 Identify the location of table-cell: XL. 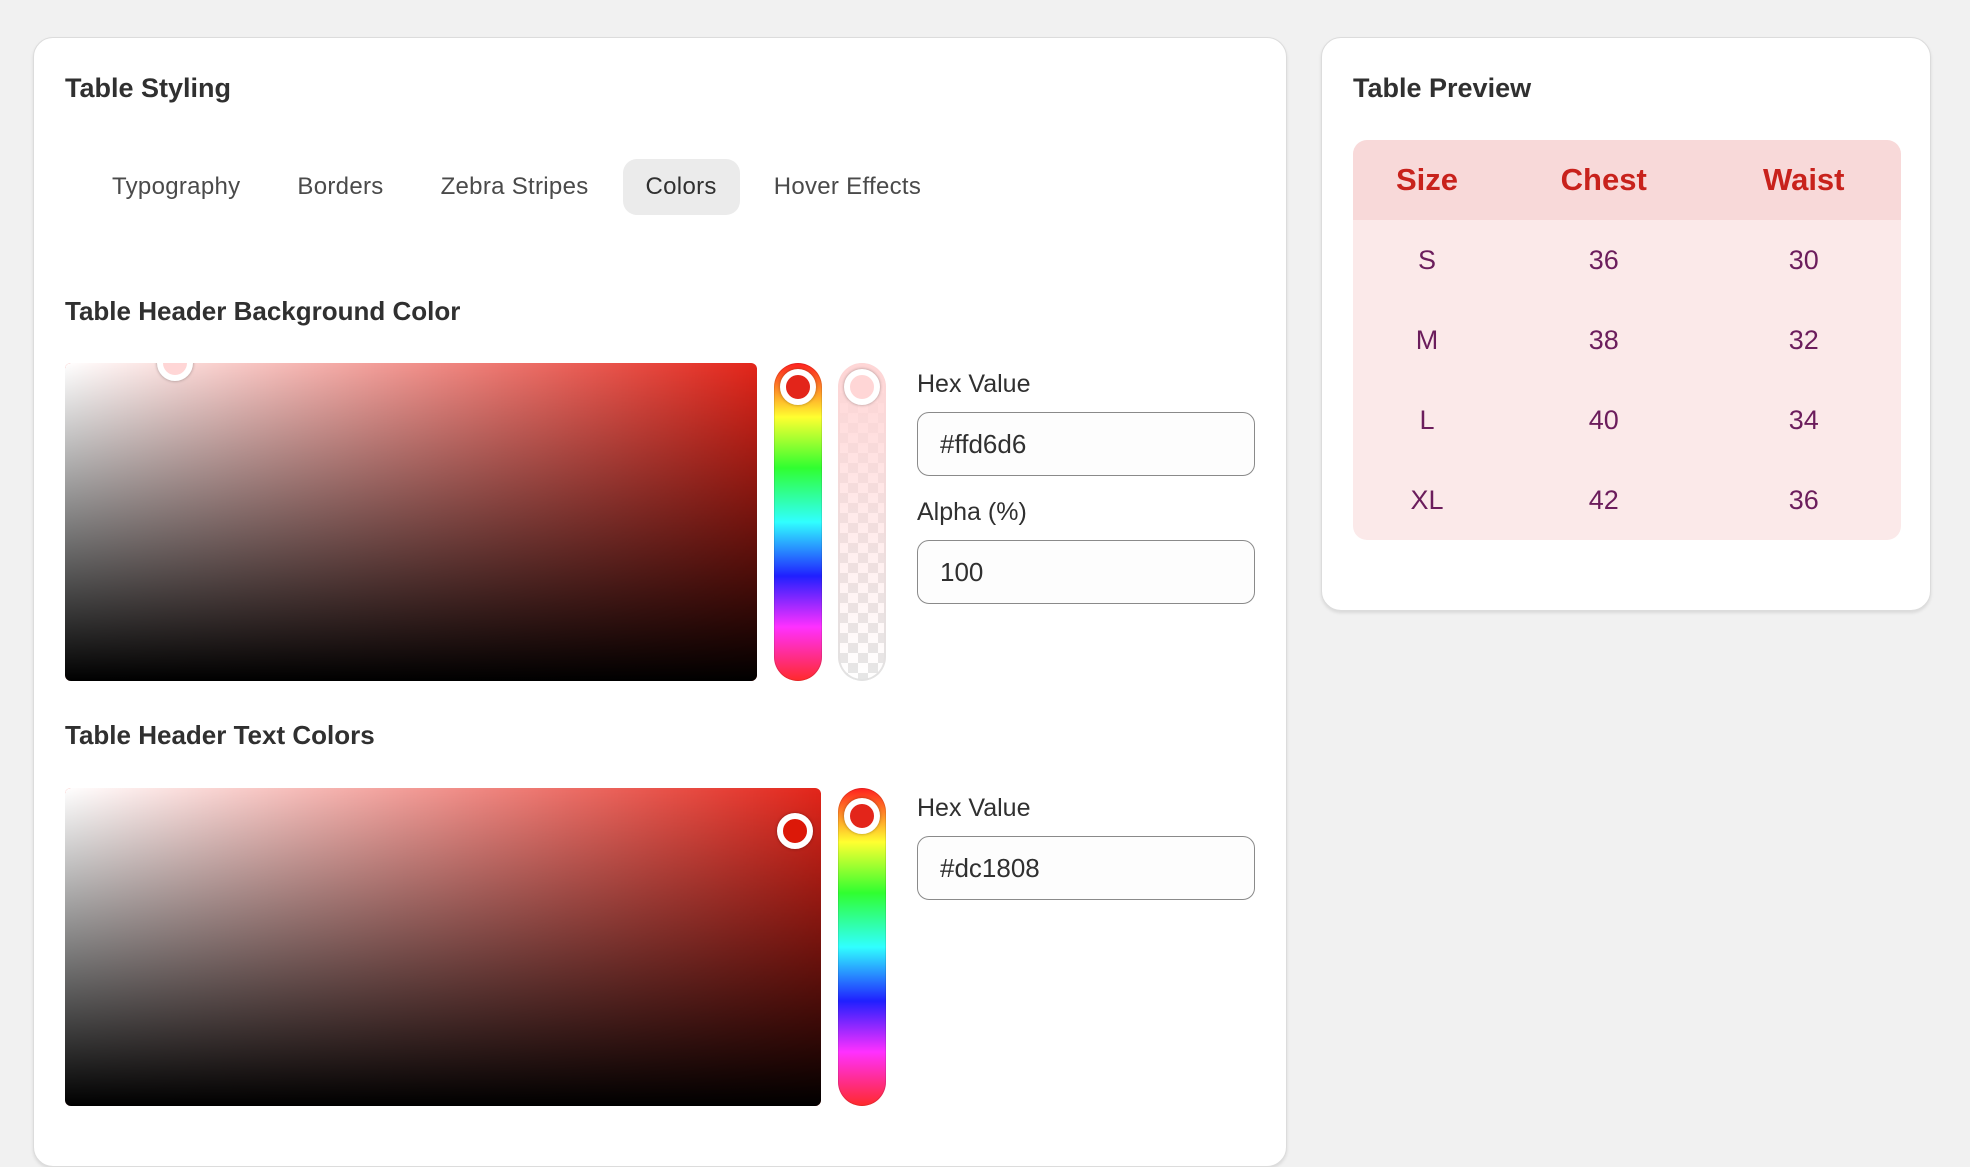
(1427, 499).